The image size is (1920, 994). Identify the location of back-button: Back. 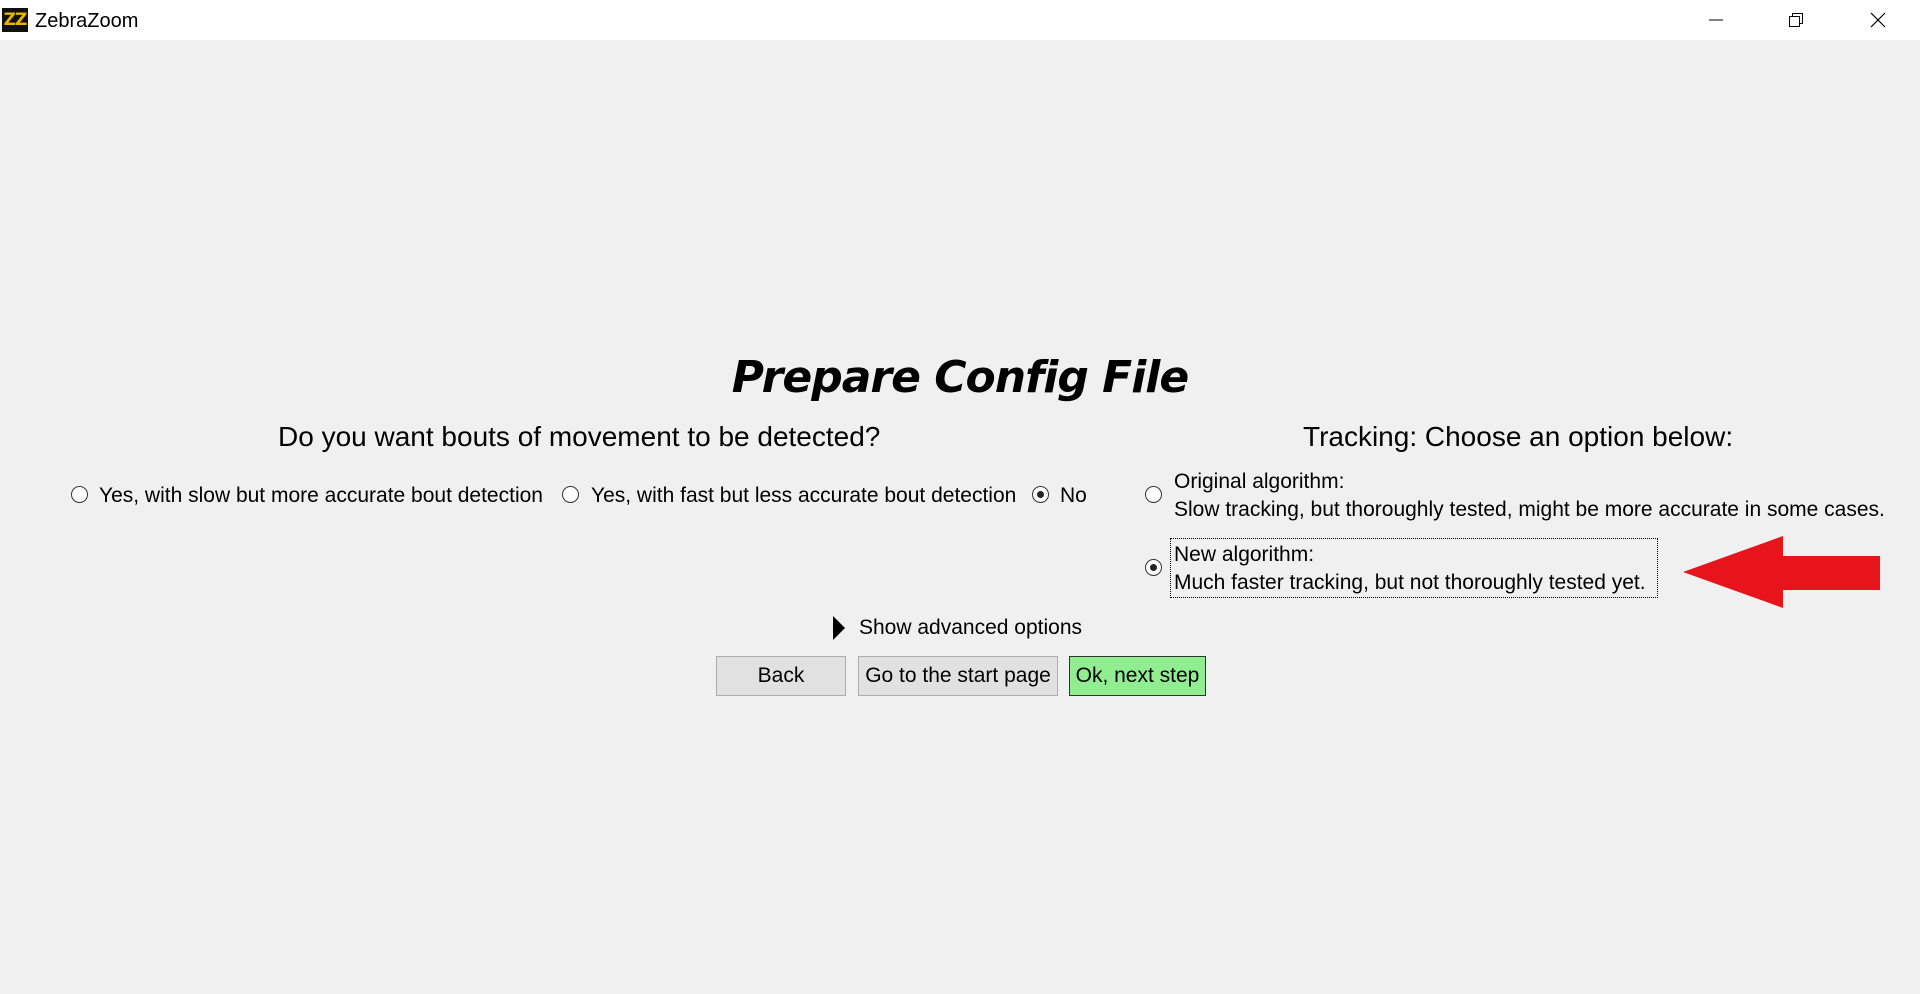
(781, 676).